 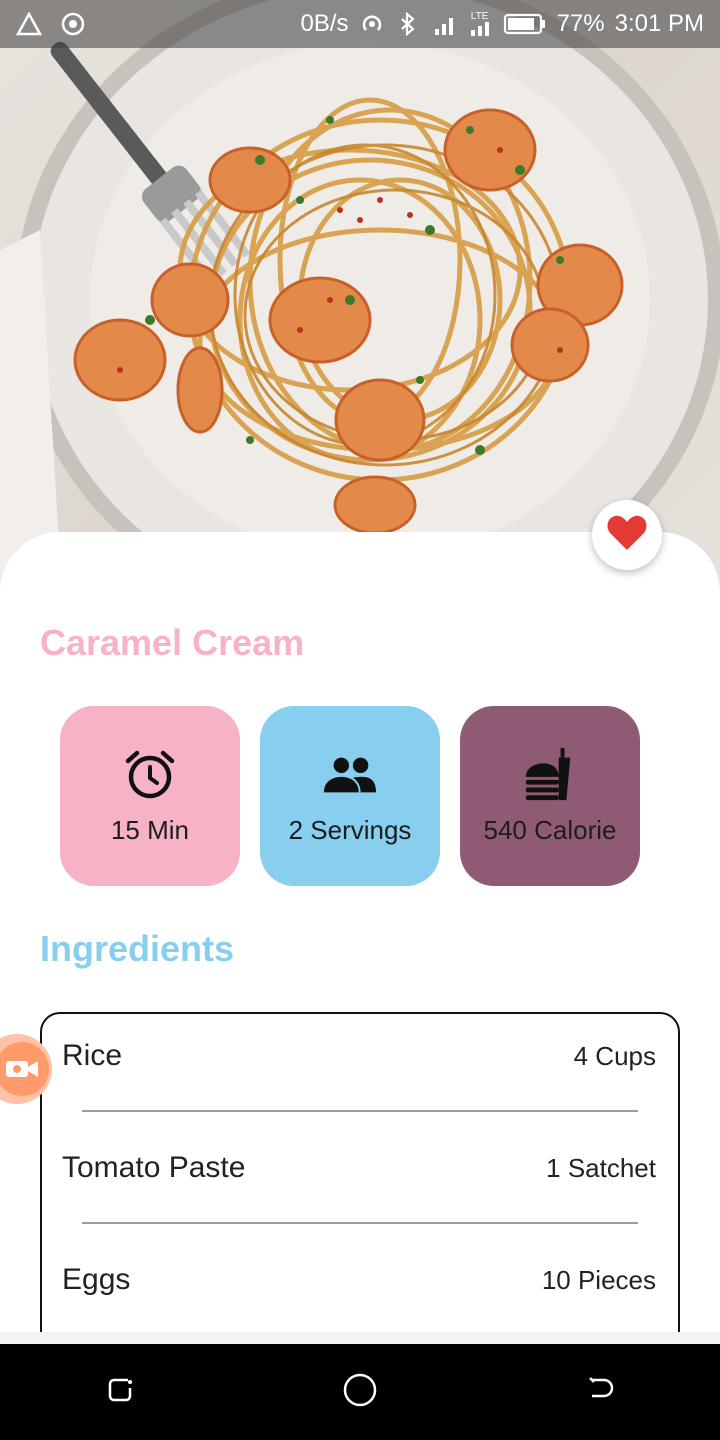 I want to click on servings-tile: 2 Servings, so click(x=350, y=796).